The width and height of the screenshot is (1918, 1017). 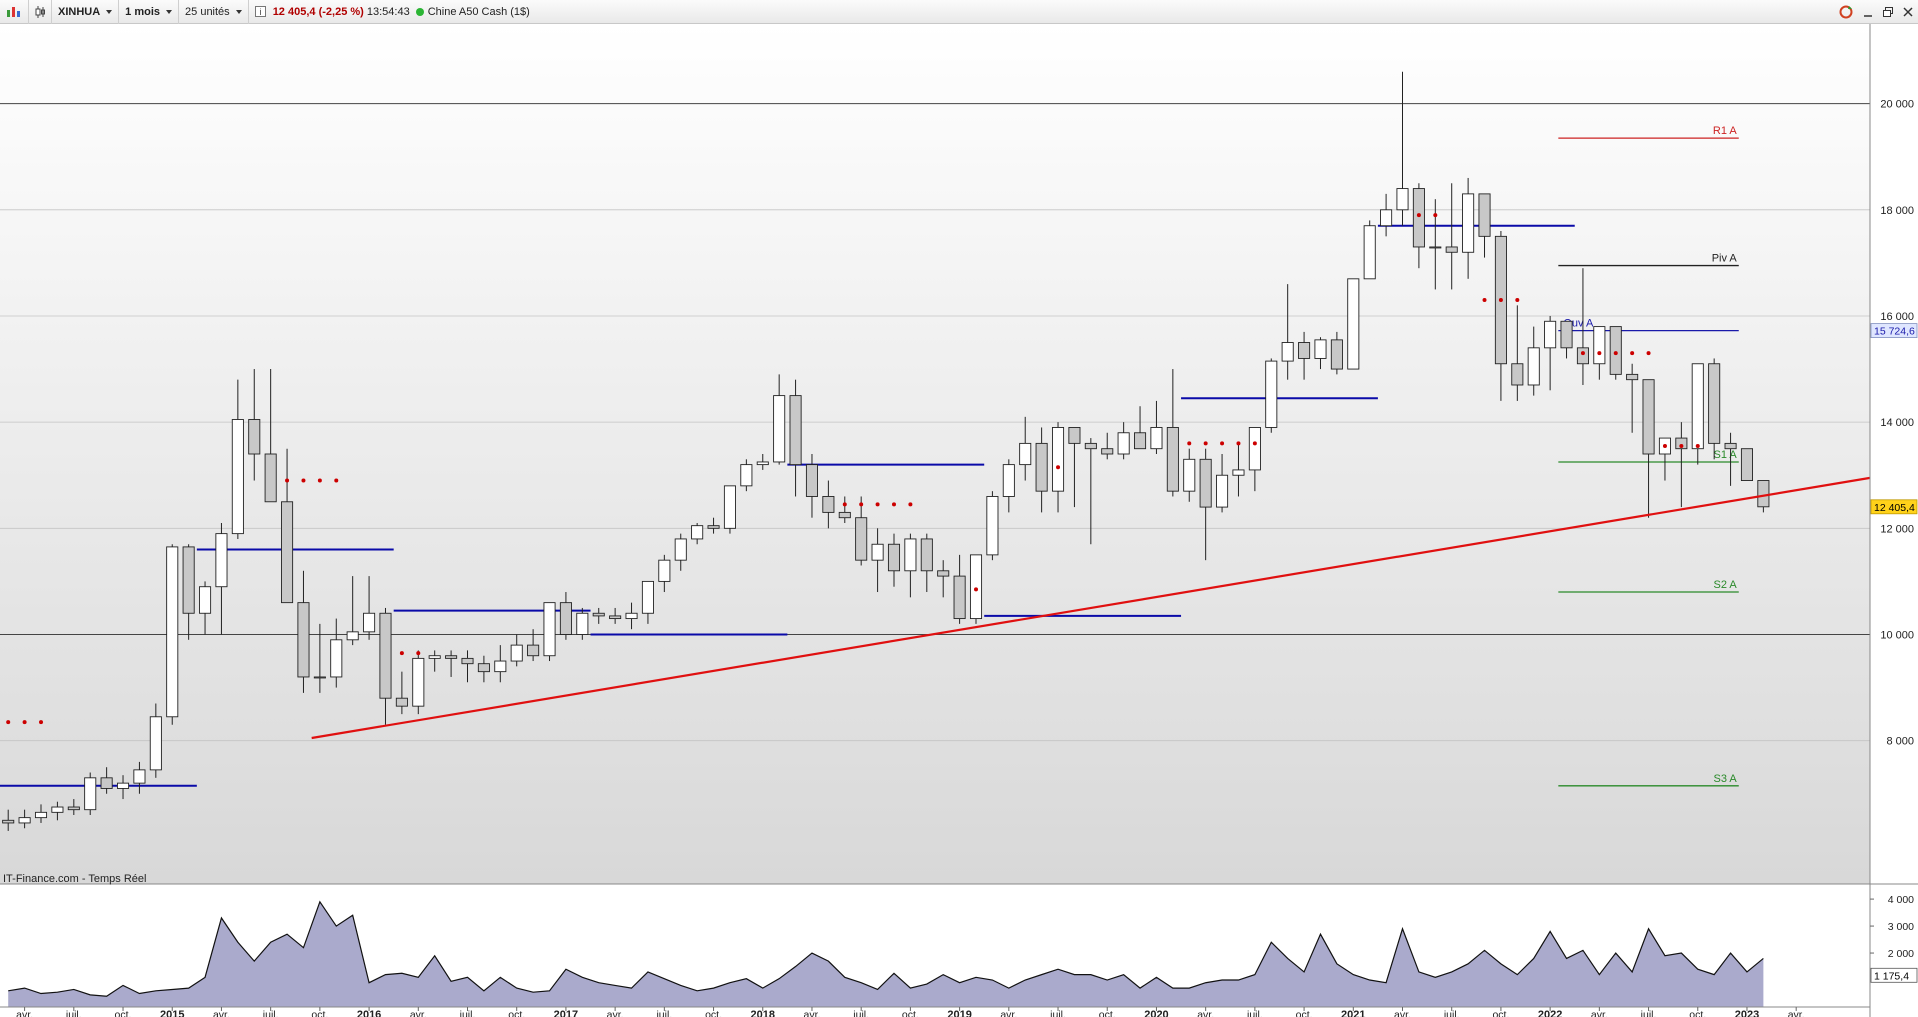 What do you see at coordinates (270, 1013) in the screenshot?
I see `x-tick-label: juil.` at bounding box center [270, 1013].